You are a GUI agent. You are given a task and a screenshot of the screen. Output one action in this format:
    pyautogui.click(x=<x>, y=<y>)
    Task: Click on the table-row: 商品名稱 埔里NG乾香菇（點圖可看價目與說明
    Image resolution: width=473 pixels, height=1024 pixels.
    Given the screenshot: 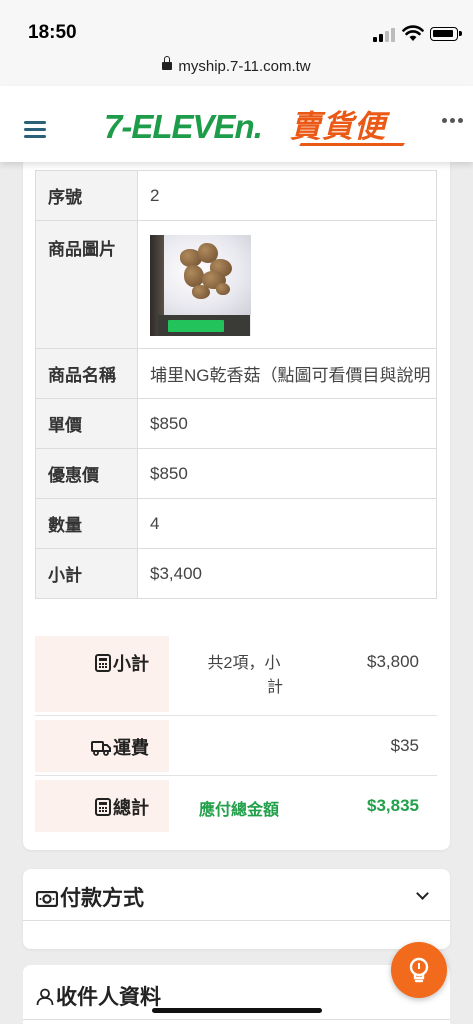 What is the action you would take?
    pyautogui.click(x=236, y=373)
    